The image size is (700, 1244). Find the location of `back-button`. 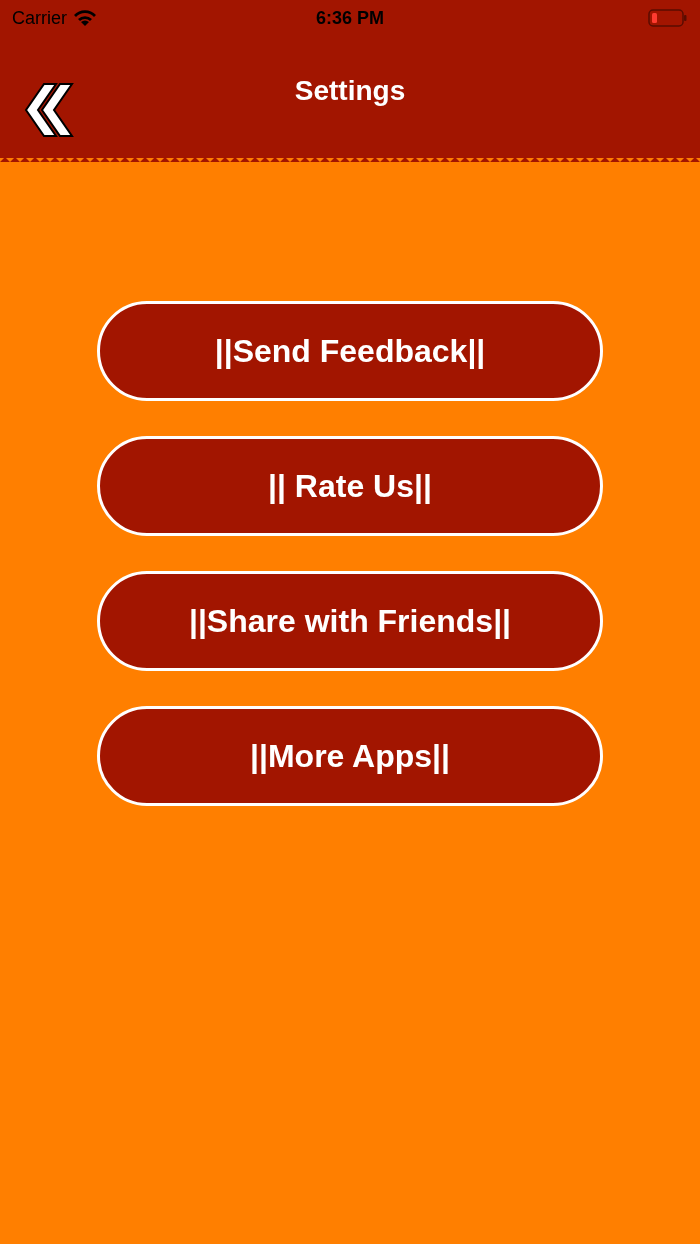

back-button is located at coordinates (49, 110).